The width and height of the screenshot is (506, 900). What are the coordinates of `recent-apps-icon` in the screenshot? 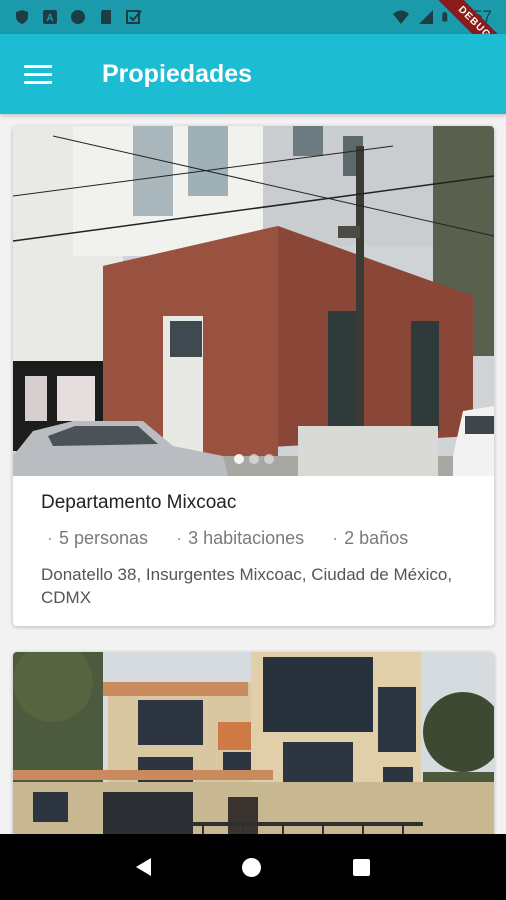 It's located at (362, 867).